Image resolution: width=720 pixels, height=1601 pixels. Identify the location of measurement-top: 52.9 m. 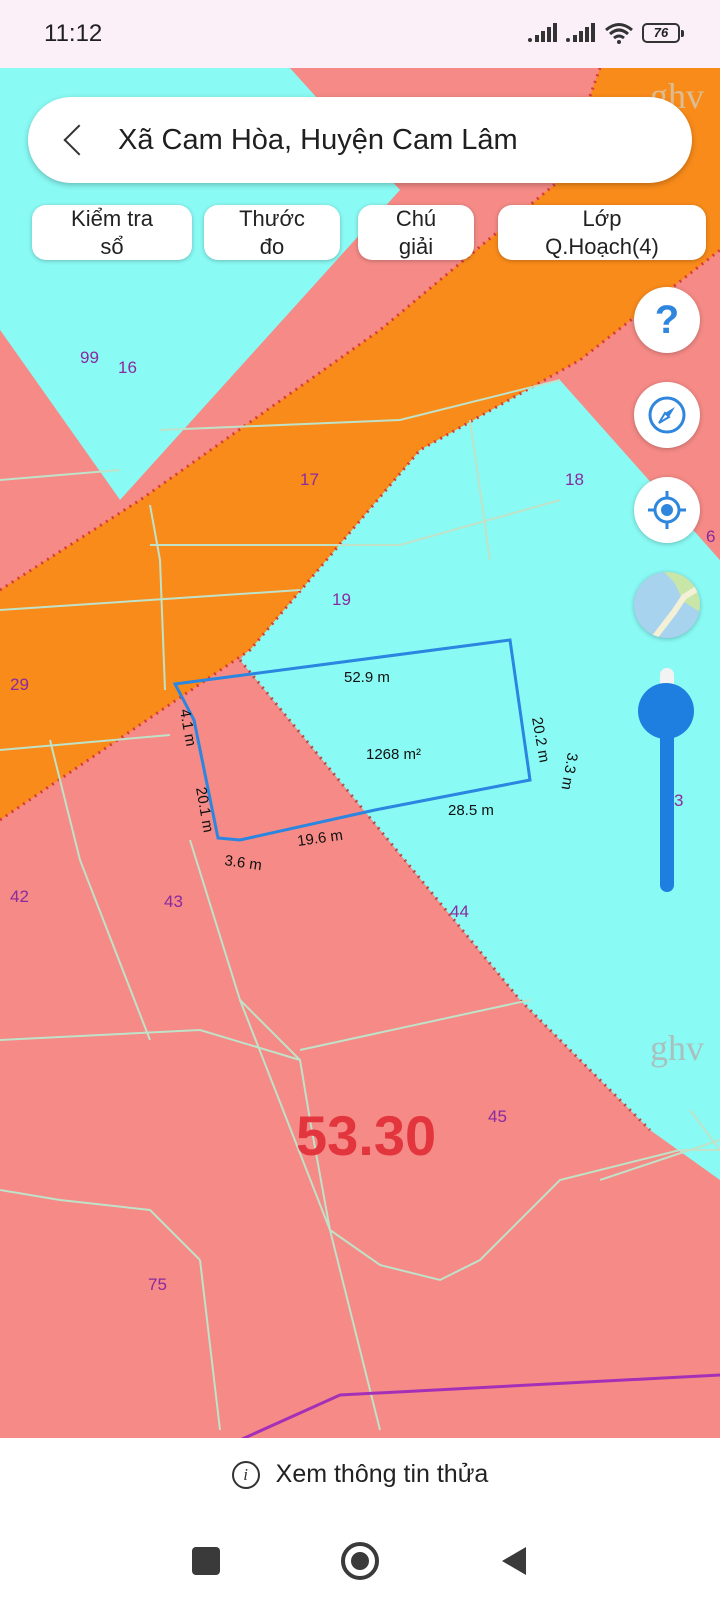
(367, 677).